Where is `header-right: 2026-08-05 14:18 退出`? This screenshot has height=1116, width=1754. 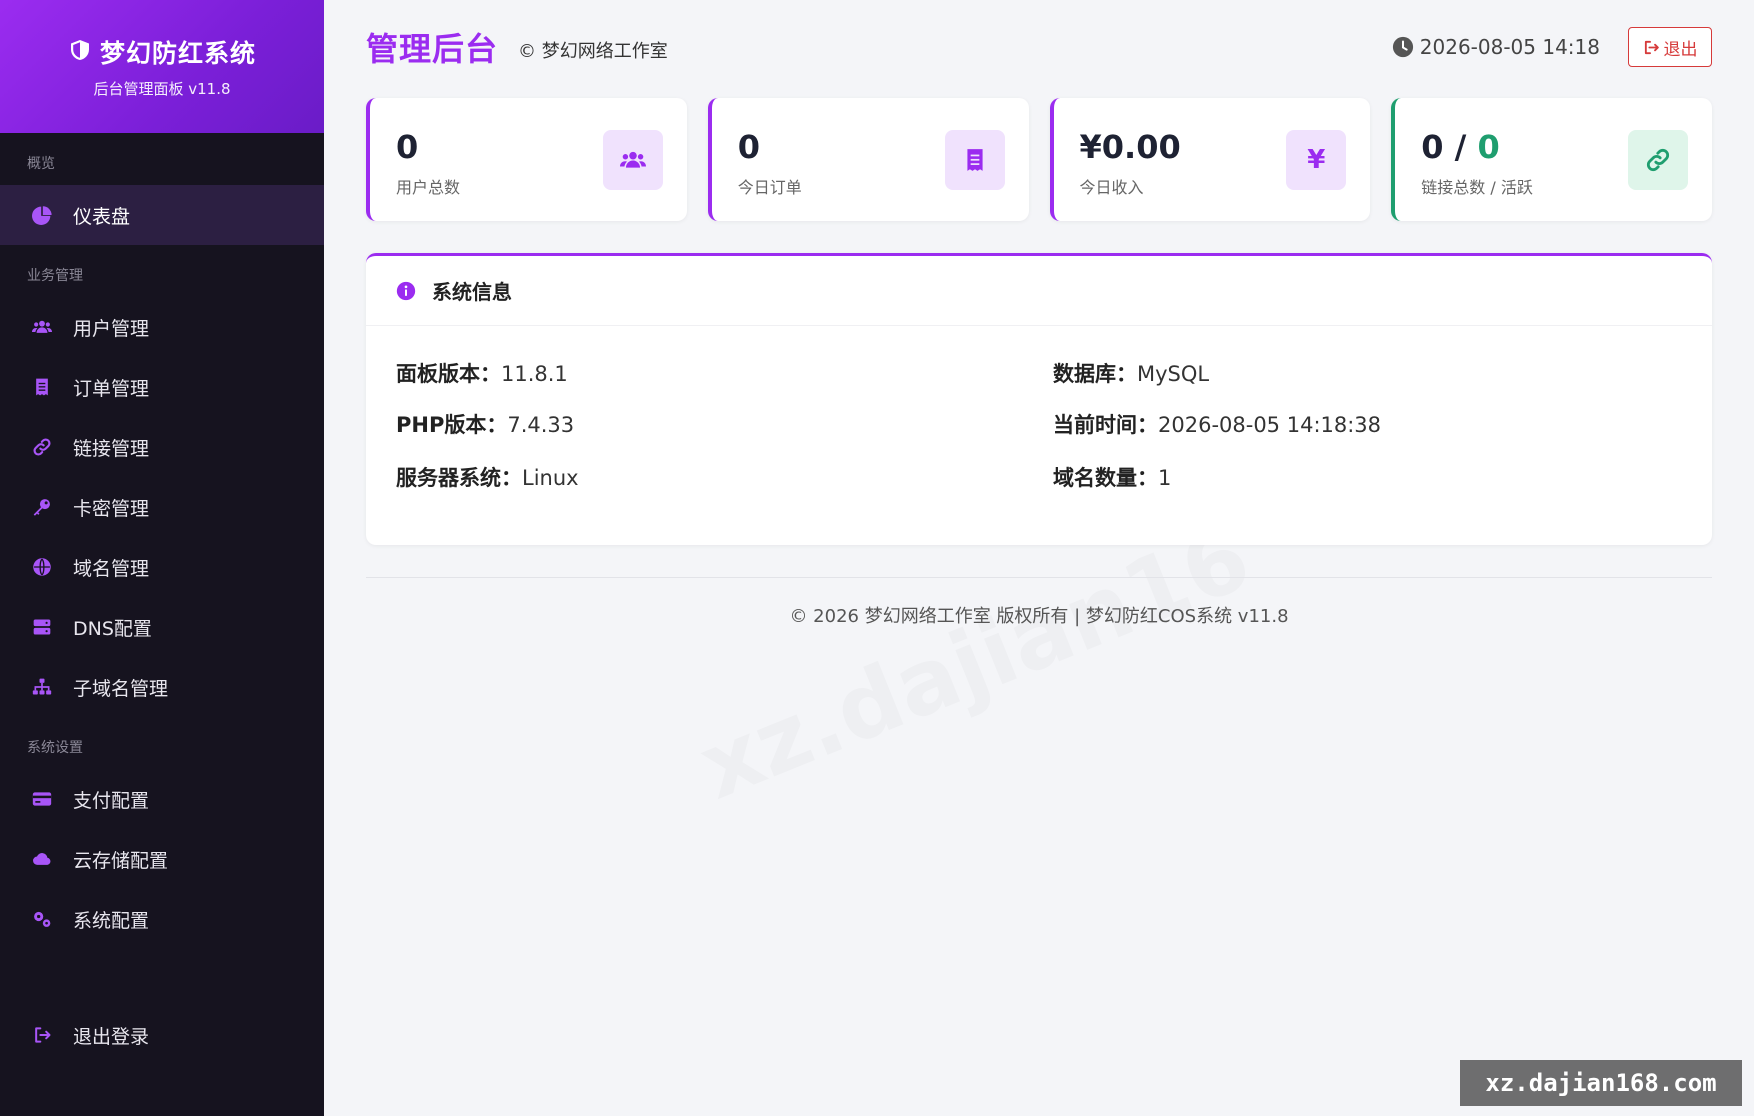
header-right: 2026-08-05 14:18 退出 is located at coordinates (1552, 47).